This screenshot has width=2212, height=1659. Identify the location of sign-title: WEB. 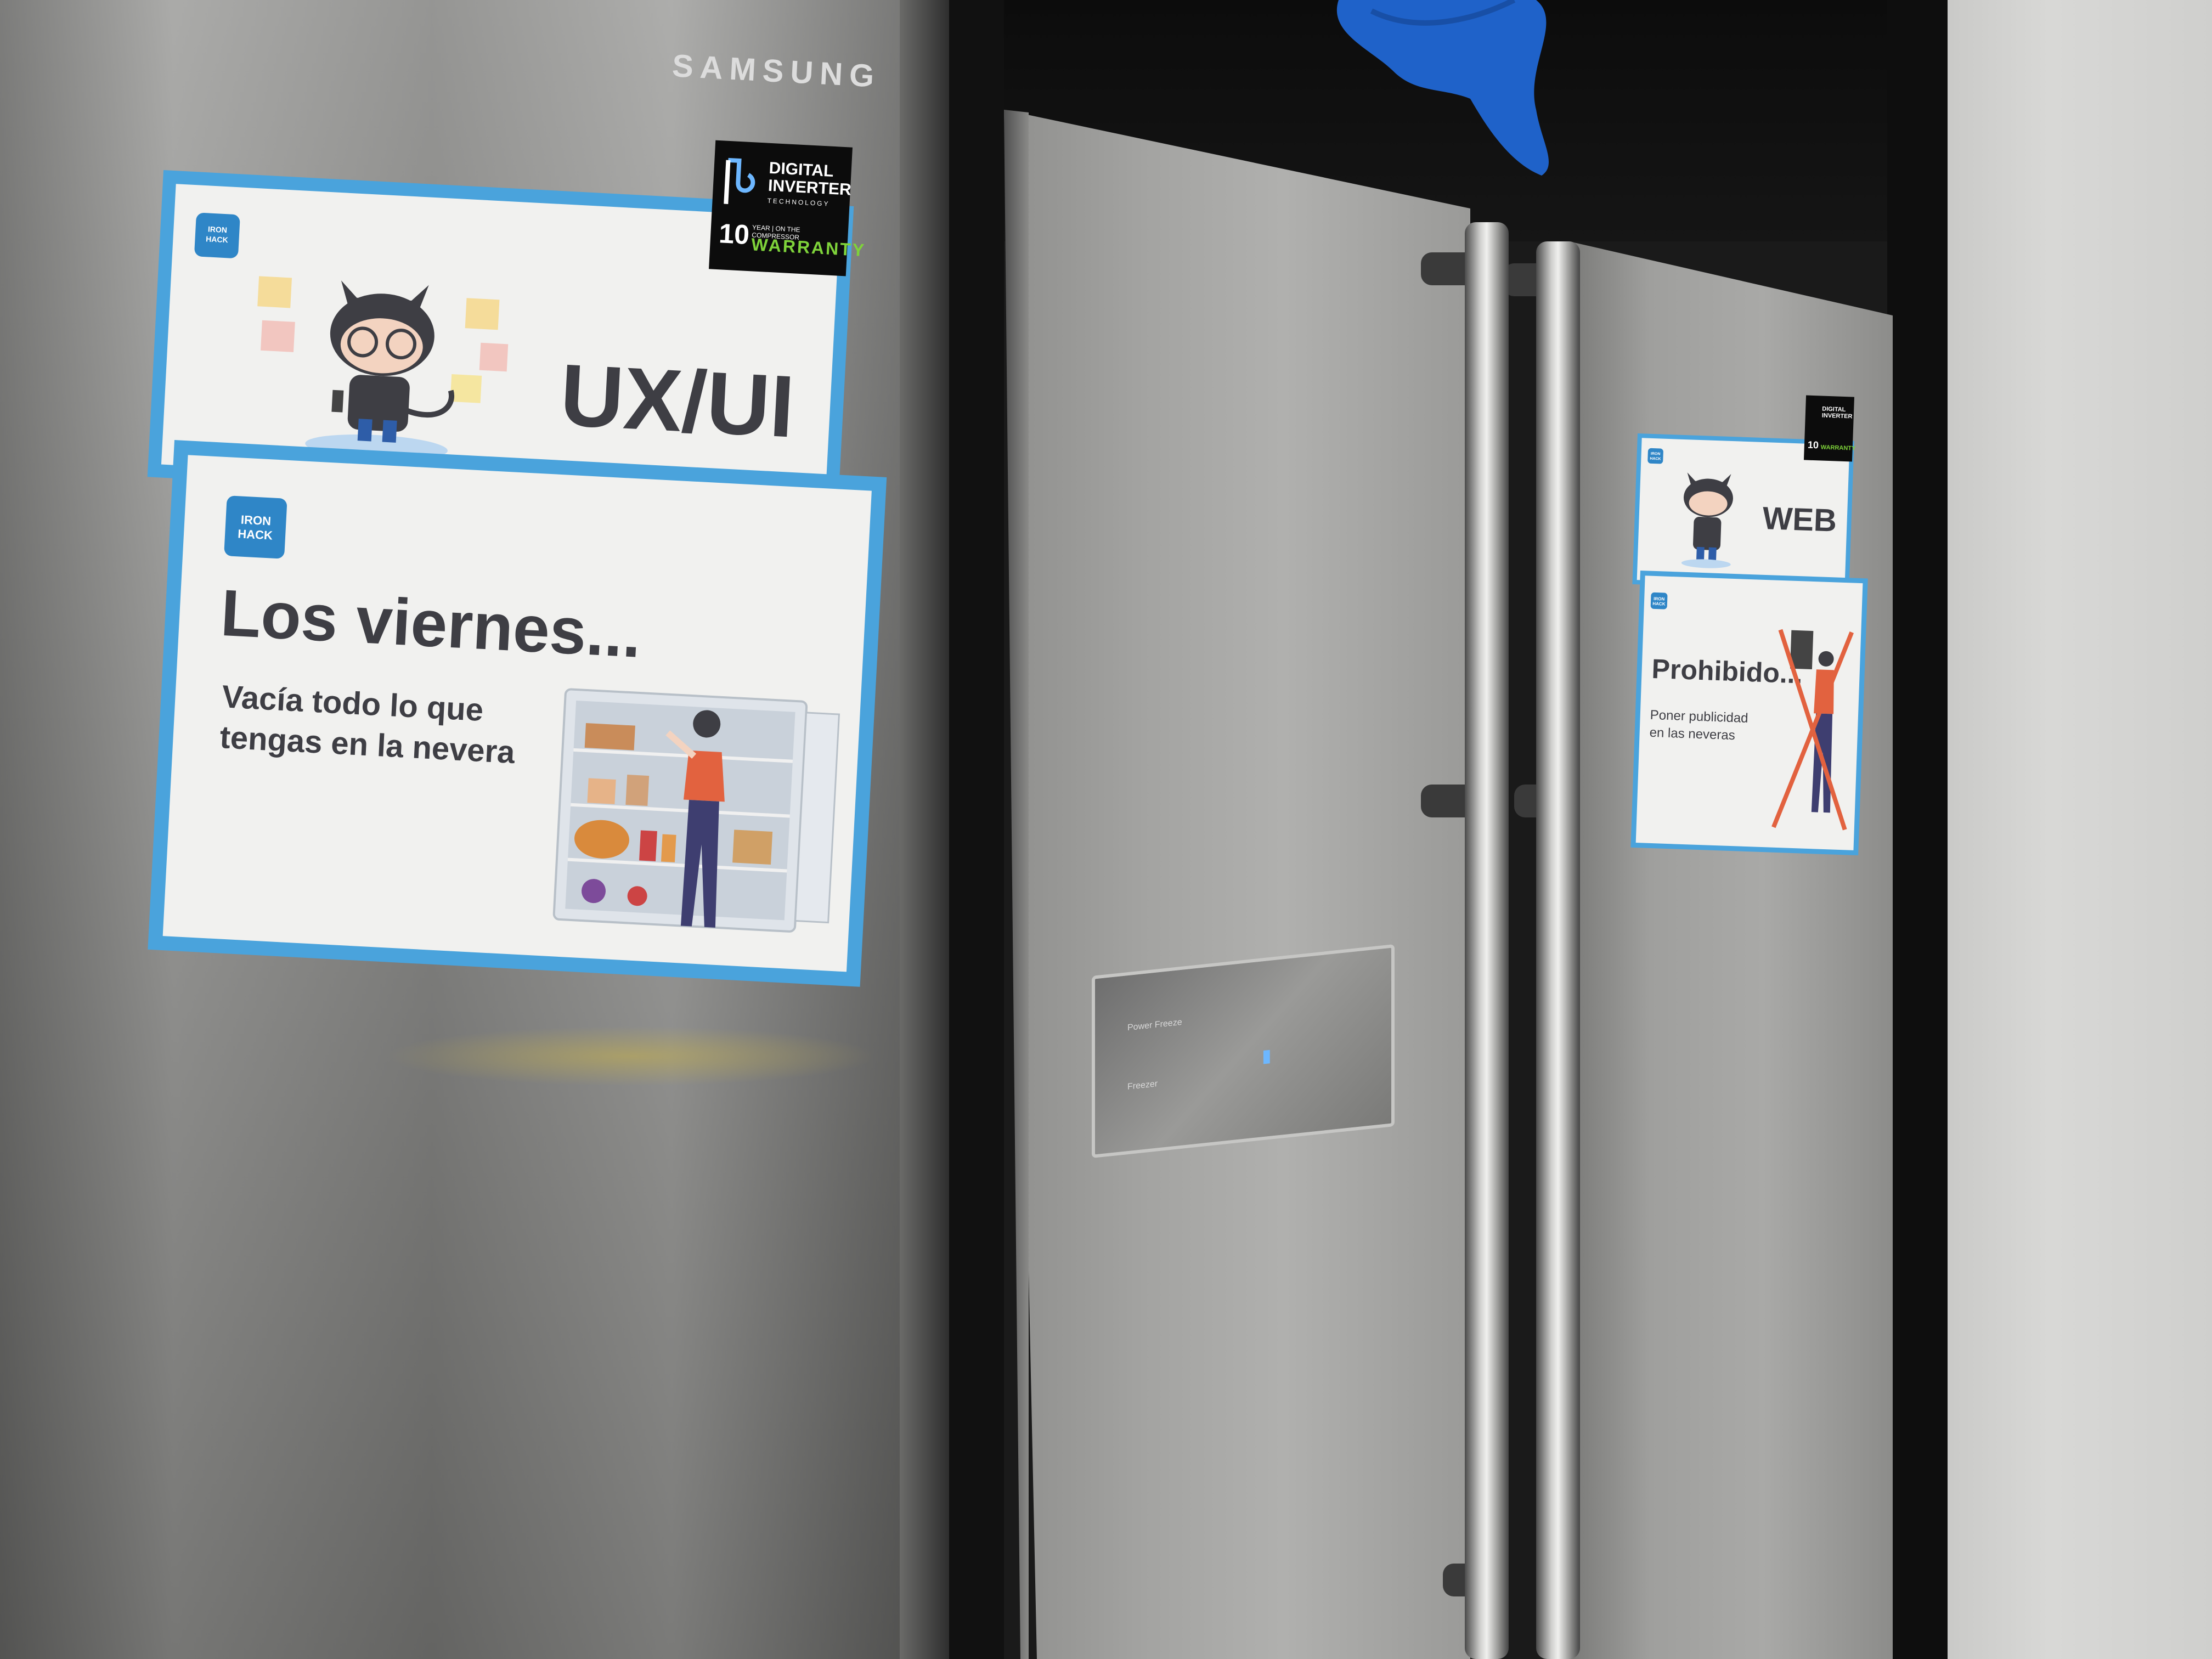
(1800, 519).